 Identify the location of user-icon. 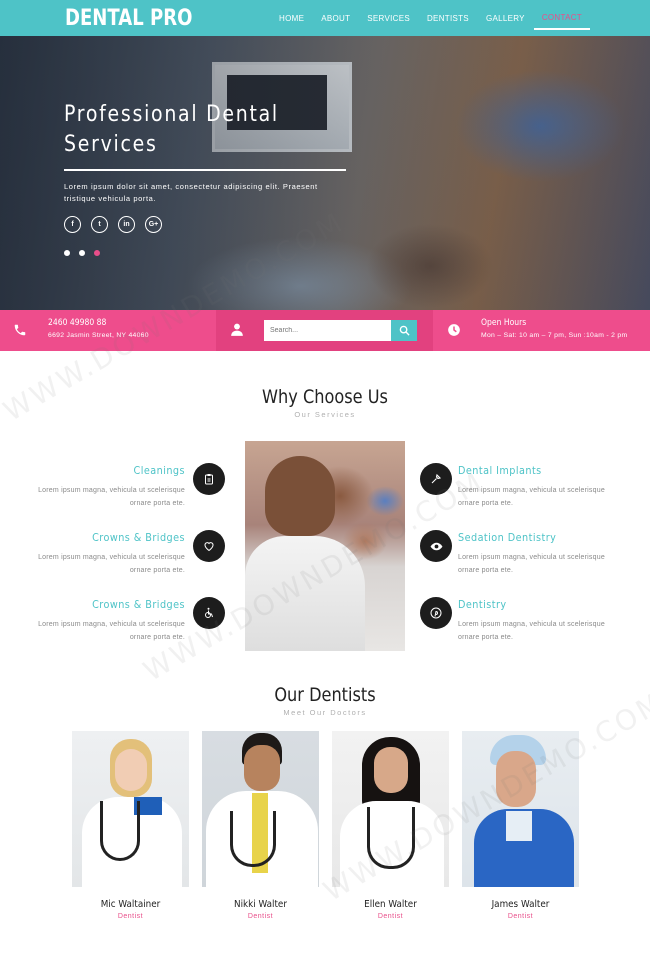
(237, 329).